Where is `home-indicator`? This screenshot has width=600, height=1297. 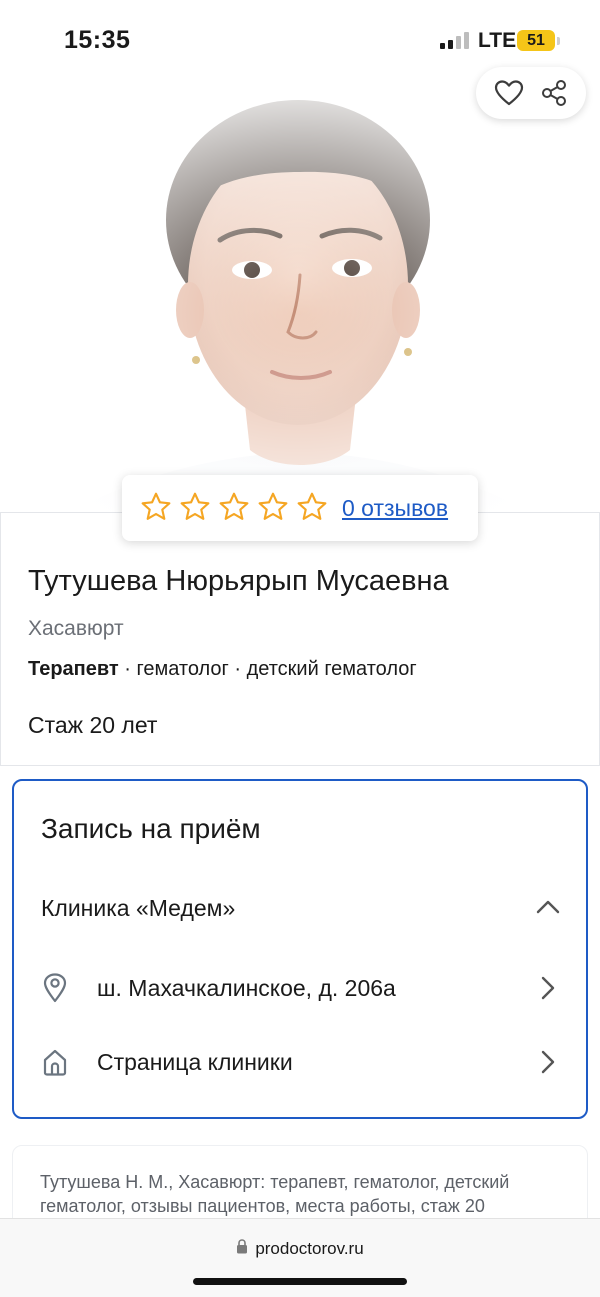 home-indicator is located at coordinates (300, 1281).